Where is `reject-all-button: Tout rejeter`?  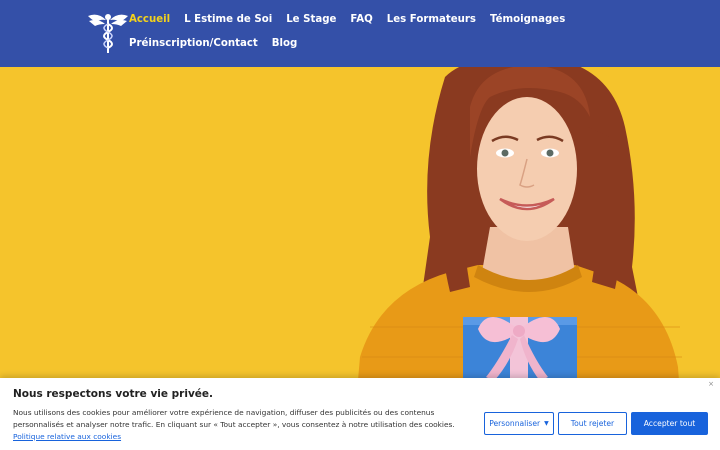
reject-all-button: Tout rejeter is located at coordinates (592, 423).